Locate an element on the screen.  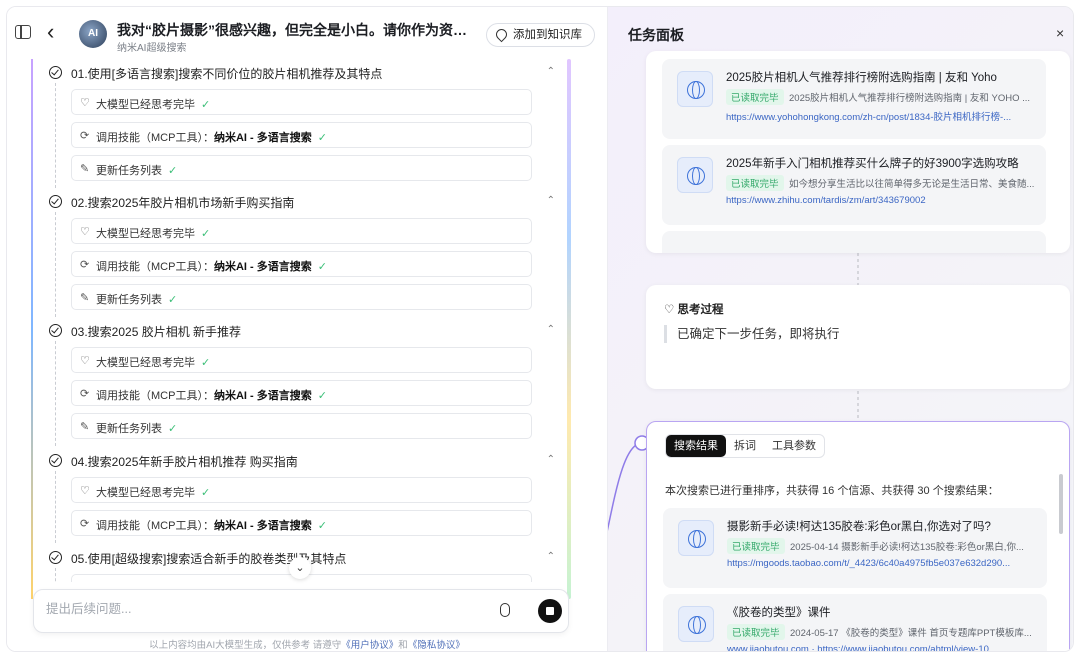
task-header: 03.搜索2025 胶片相机 新手推荐 ⌃ is located at coordinates (304, 333).